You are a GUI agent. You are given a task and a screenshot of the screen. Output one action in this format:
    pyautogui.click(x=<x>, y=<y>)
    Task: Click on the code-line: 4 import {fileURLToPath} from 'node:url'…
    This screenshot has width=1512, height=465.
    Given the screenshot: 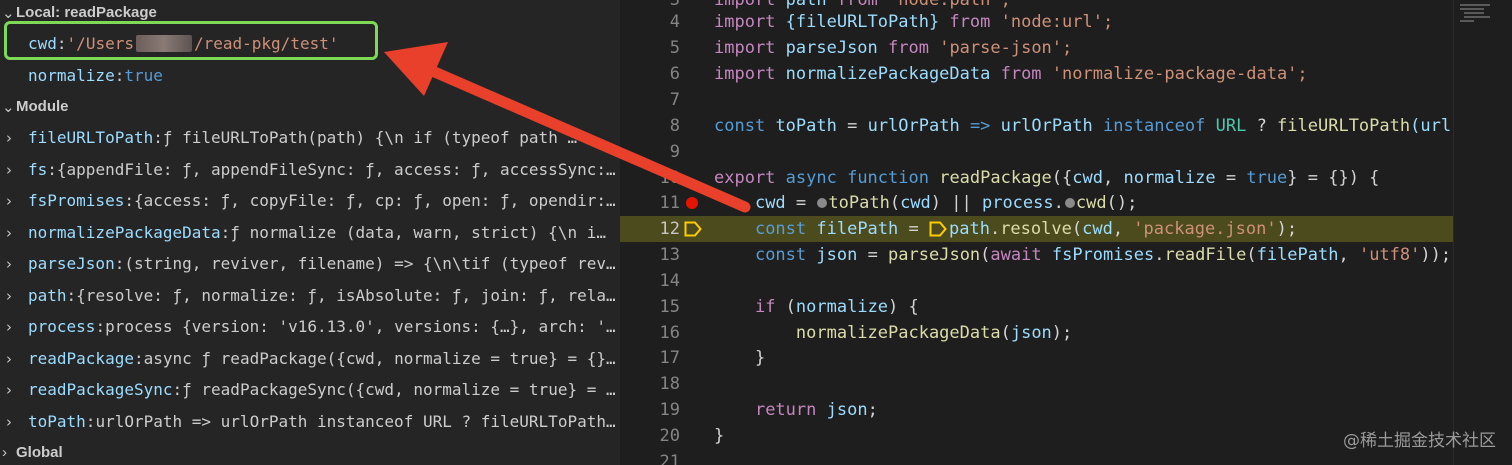 What is the action you would take?
    pyautogui.click(x=891, y=21)
    